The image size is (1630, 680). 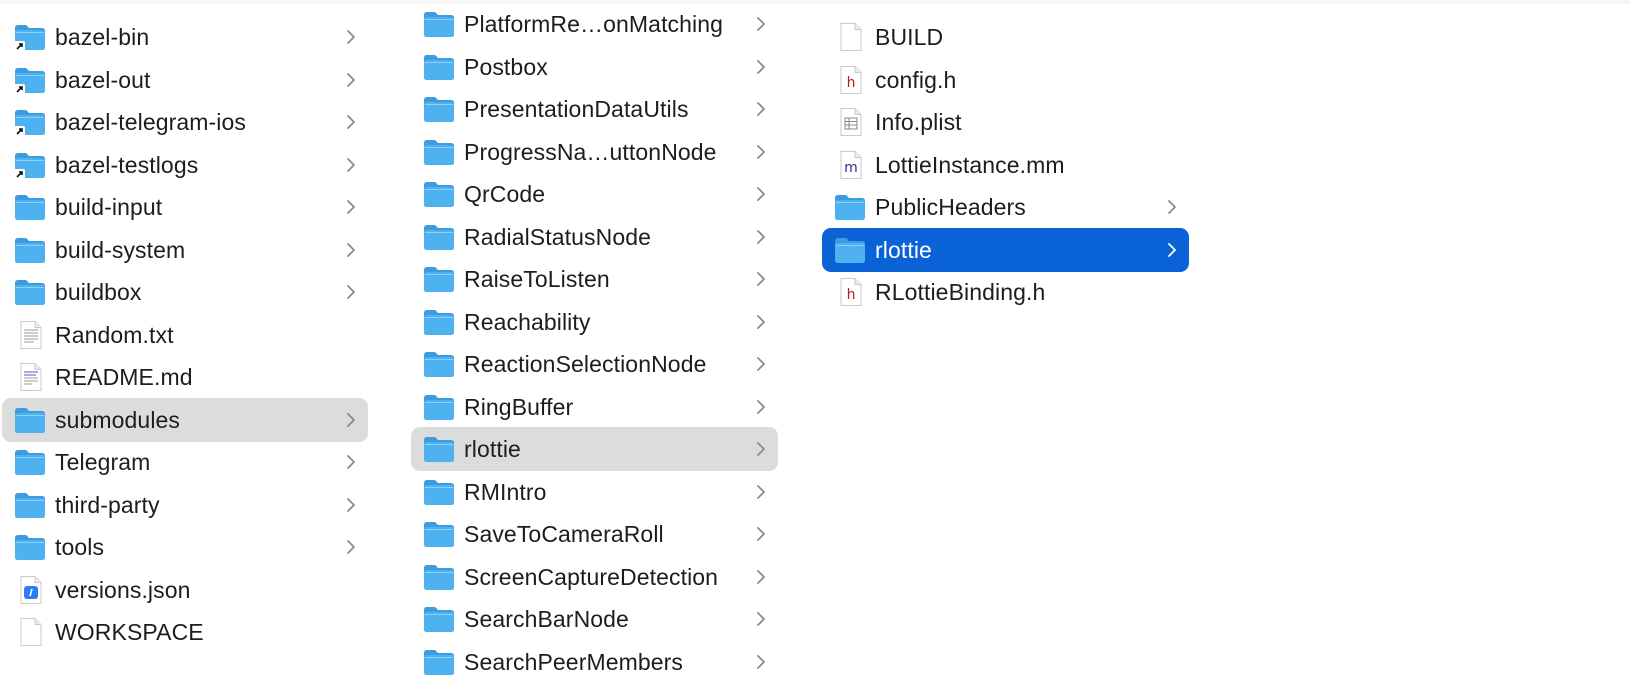 I want to click on finder-row: WORKSPACE, so click(x=185, y=632).